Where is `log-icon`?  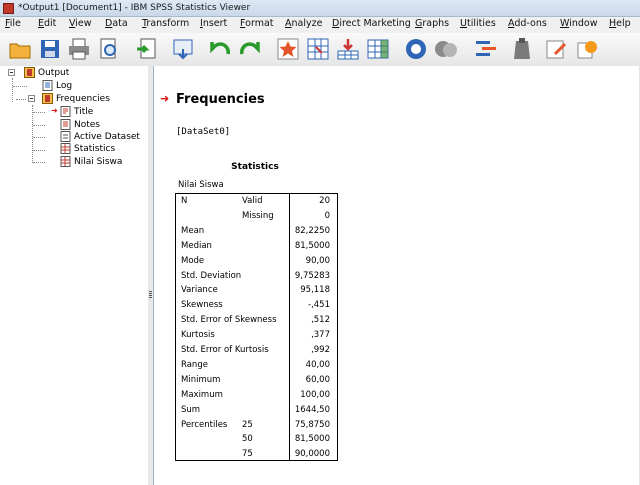 log-icon is located at coordinates (47, 85).